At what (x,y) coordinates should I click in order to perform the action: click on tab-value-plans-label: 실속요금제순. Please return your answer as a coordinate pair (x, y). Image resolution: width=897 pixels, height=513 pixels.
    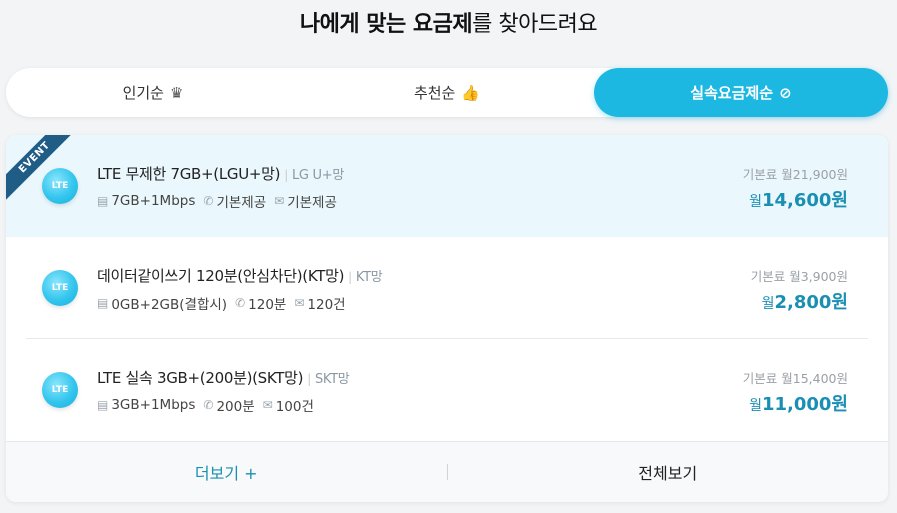
    Looking at the image, I should click on (732, 93).